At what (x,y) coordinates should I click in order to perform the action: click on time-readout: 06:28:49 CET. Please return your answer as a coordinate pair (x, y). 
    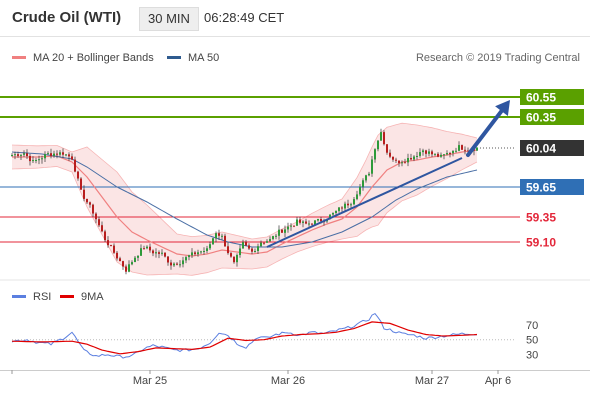
    Looking at the image, I should click on (244, 17).